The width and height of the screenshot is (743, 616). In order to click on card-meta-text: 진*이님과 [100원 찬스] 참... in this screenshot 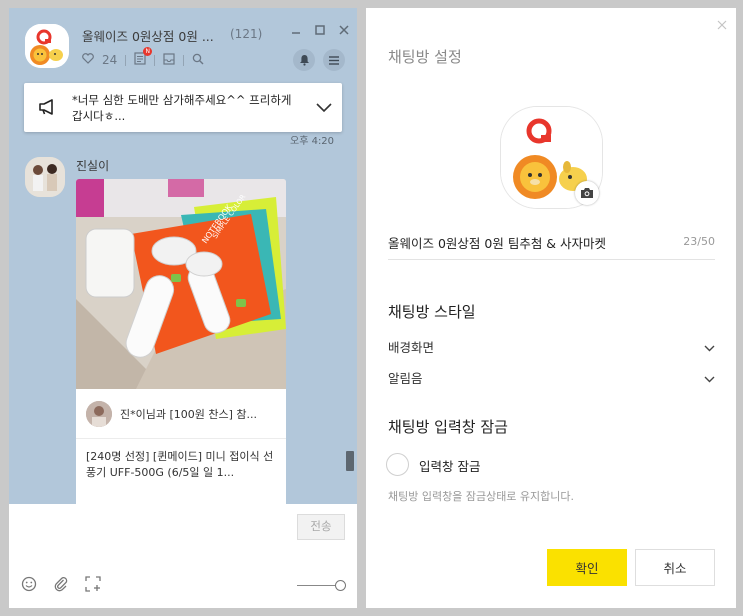, I will do `click(189, 414)`.